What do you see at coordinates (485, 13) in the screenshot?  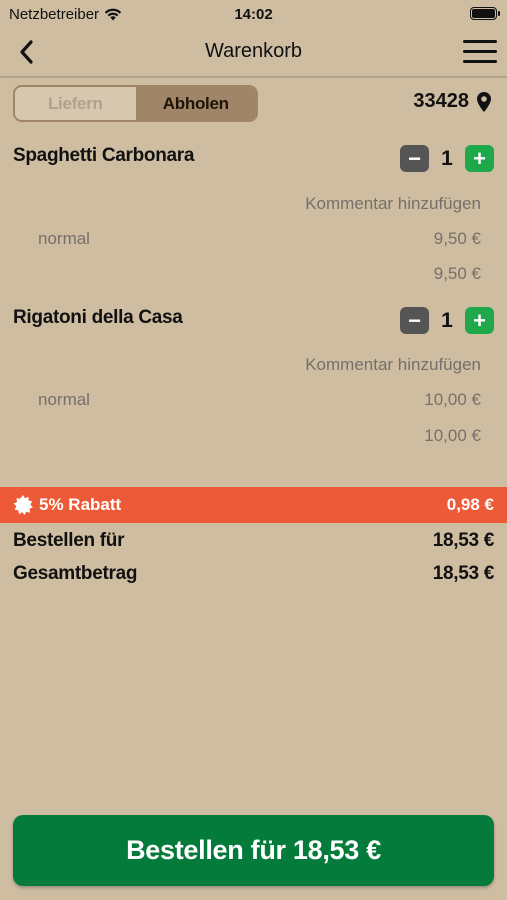 I see `battery-icon` at bounding box center [485, 13].